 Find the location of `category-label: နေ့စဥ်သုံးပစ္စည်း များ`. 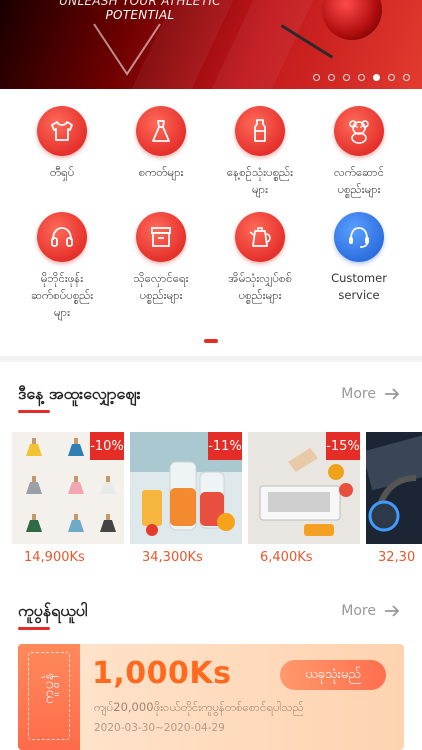

category-label: နေ့စဥ်သုံးပစ္စည်း များ is located at coordinates (260, 180).